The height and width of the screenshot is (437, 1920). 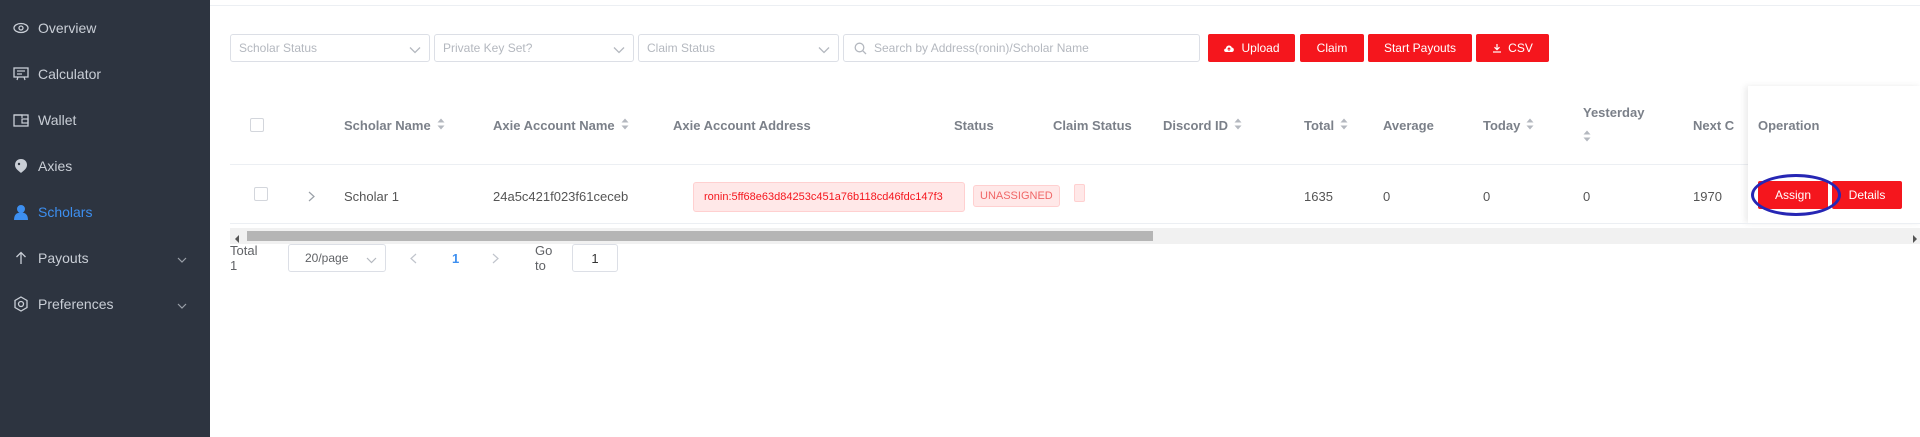 What do you see at coordinates (742, 125) in the screenshot?
I see `column-header-axie-account-address: Axie Account Address` at bounding box center [742, 125].